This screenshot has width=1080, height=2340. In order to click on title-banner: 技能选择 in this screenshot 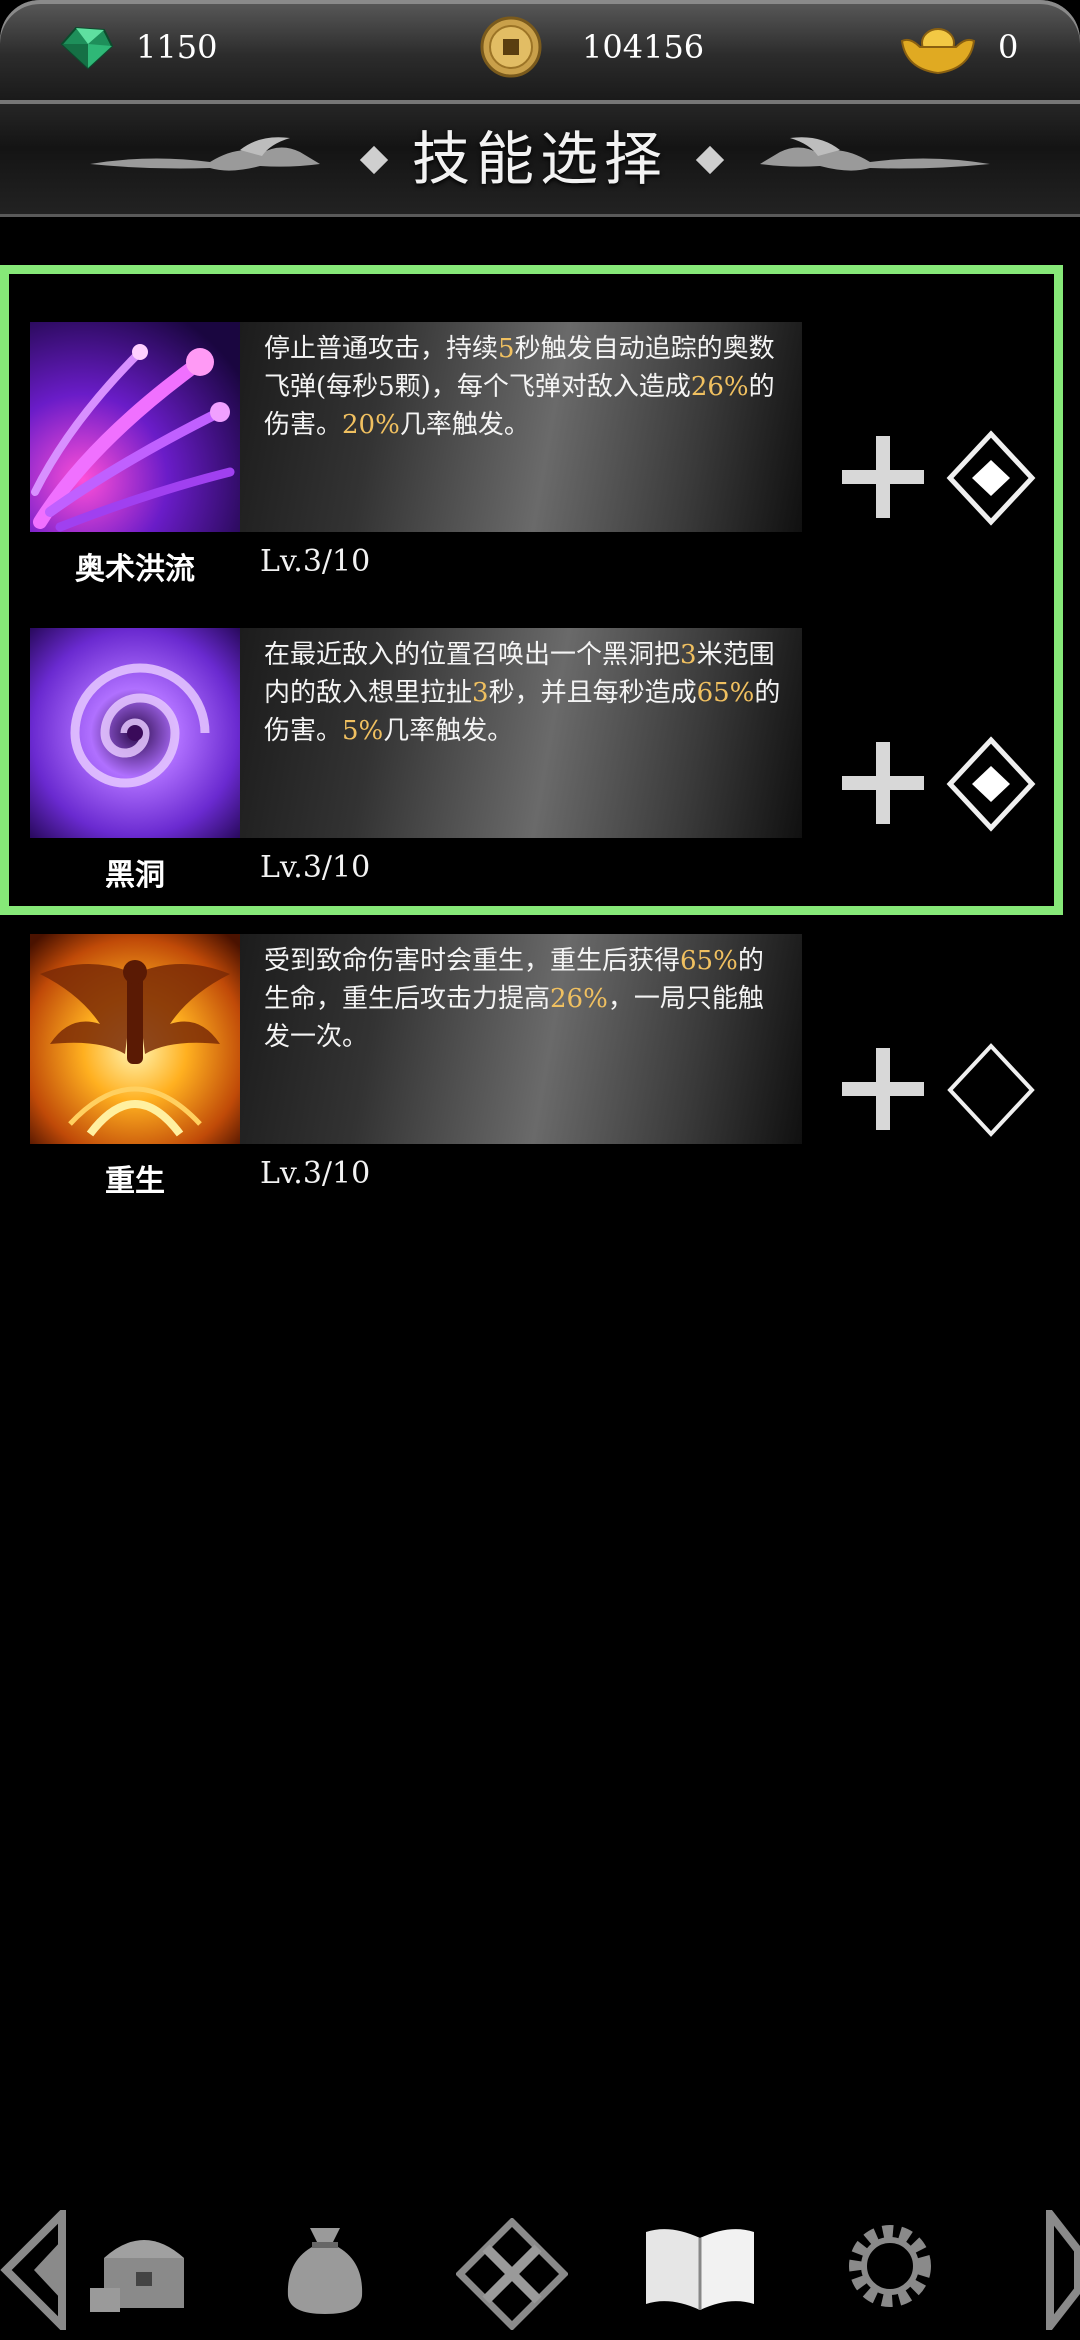, I will do `click(540, 160)`.